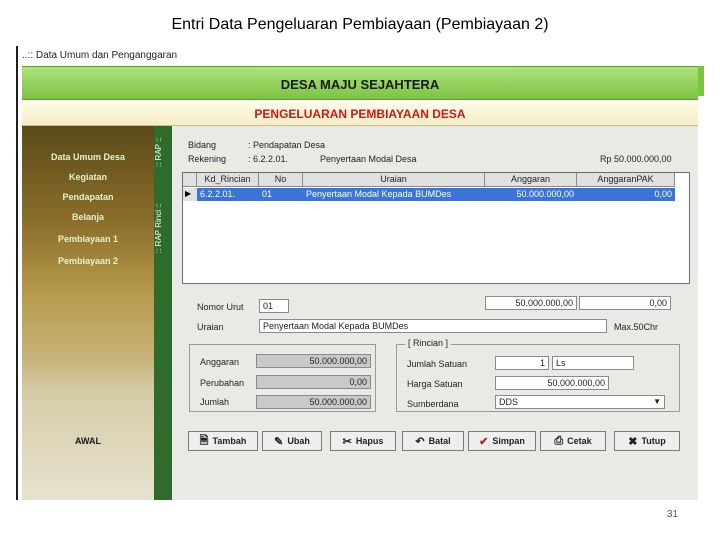 This screenshot has height=540, width=720. What do you see at coordinates (163, 228) in the screenshot?
I see `tab-rap-rinci: :: RAP Rinci ::` at bounding box center [163, 228].